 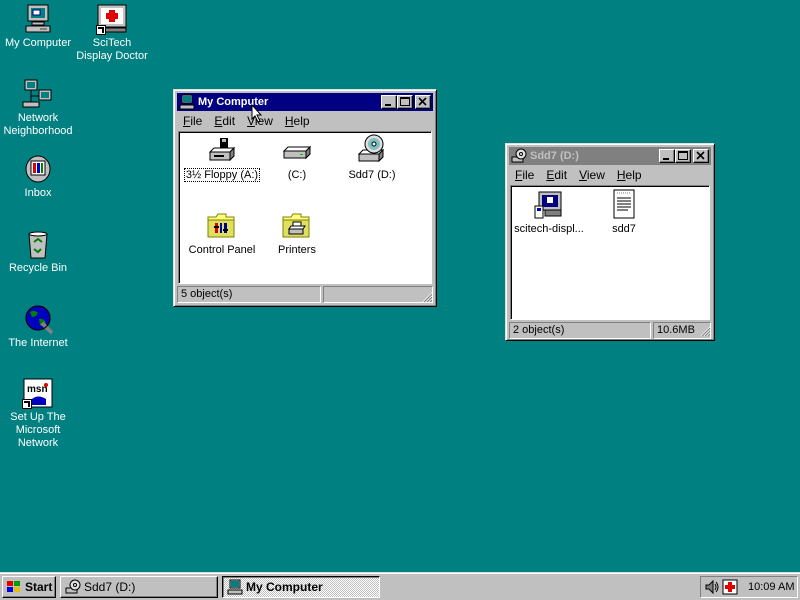 I want to click on floppy-drive-icon, so click(x=222, y=150).